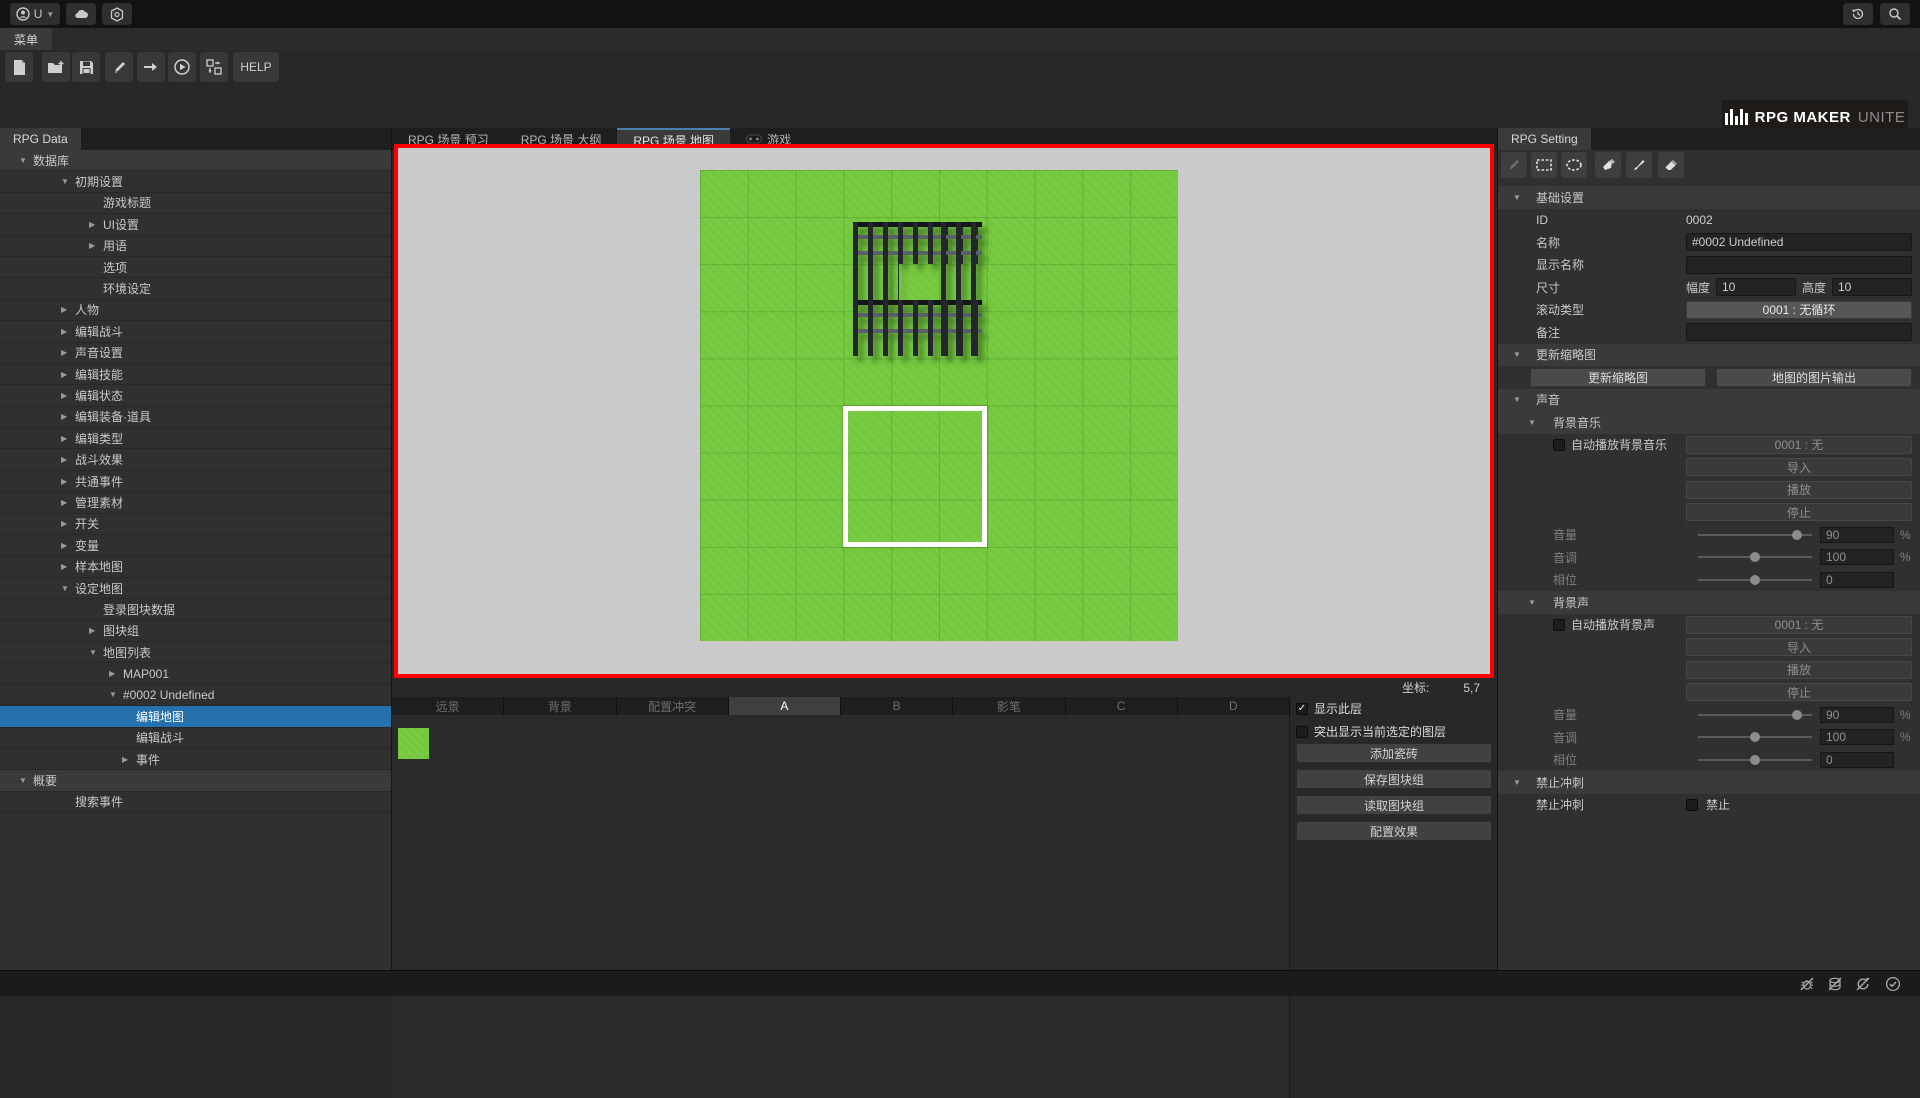 This screenshot has width=1920, height=1098. I want to click on status-ok-icon, so click(1893, 984).